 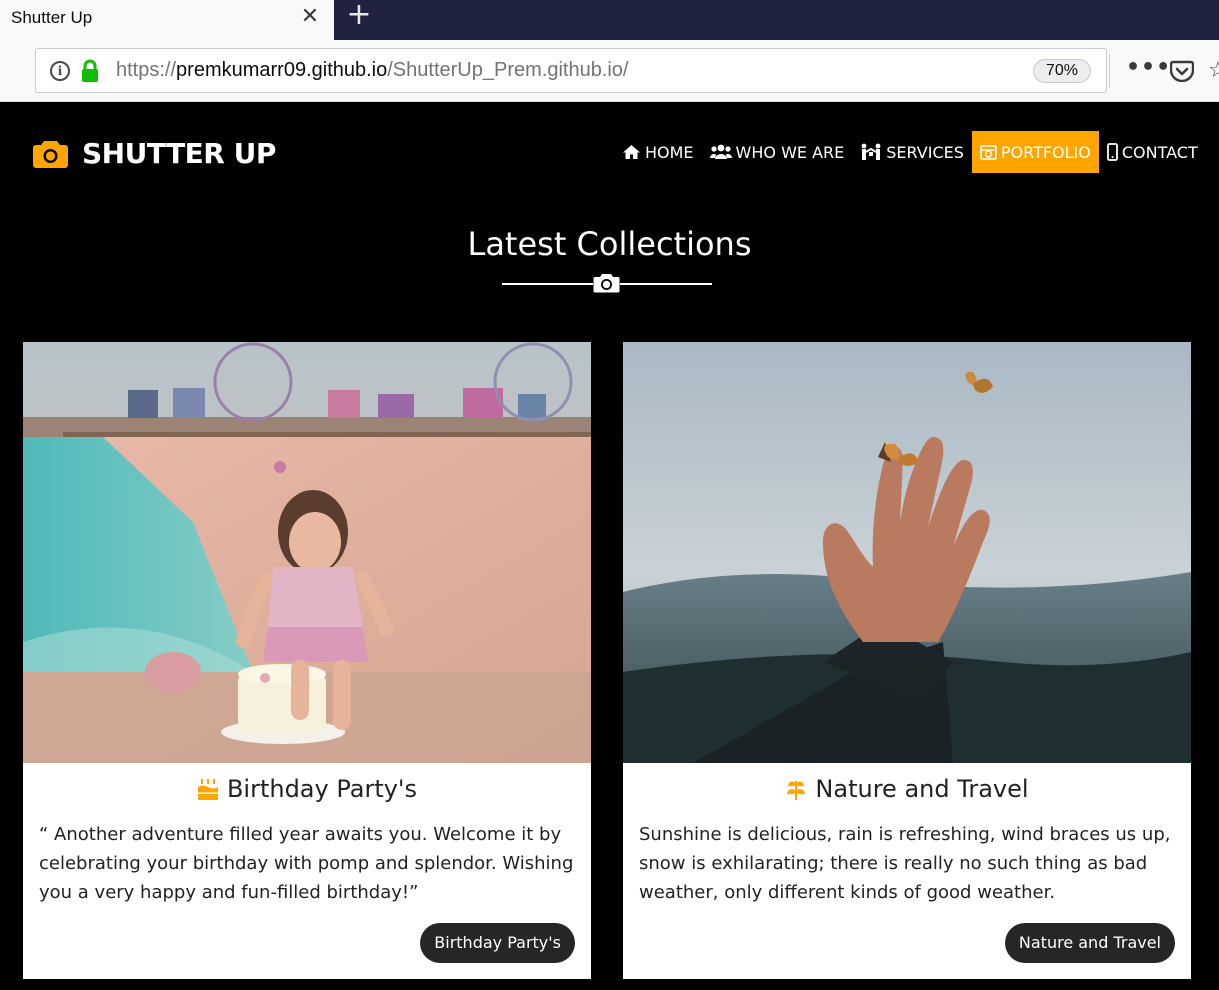 I want to click on services-icon, so click(x=871, y=151).